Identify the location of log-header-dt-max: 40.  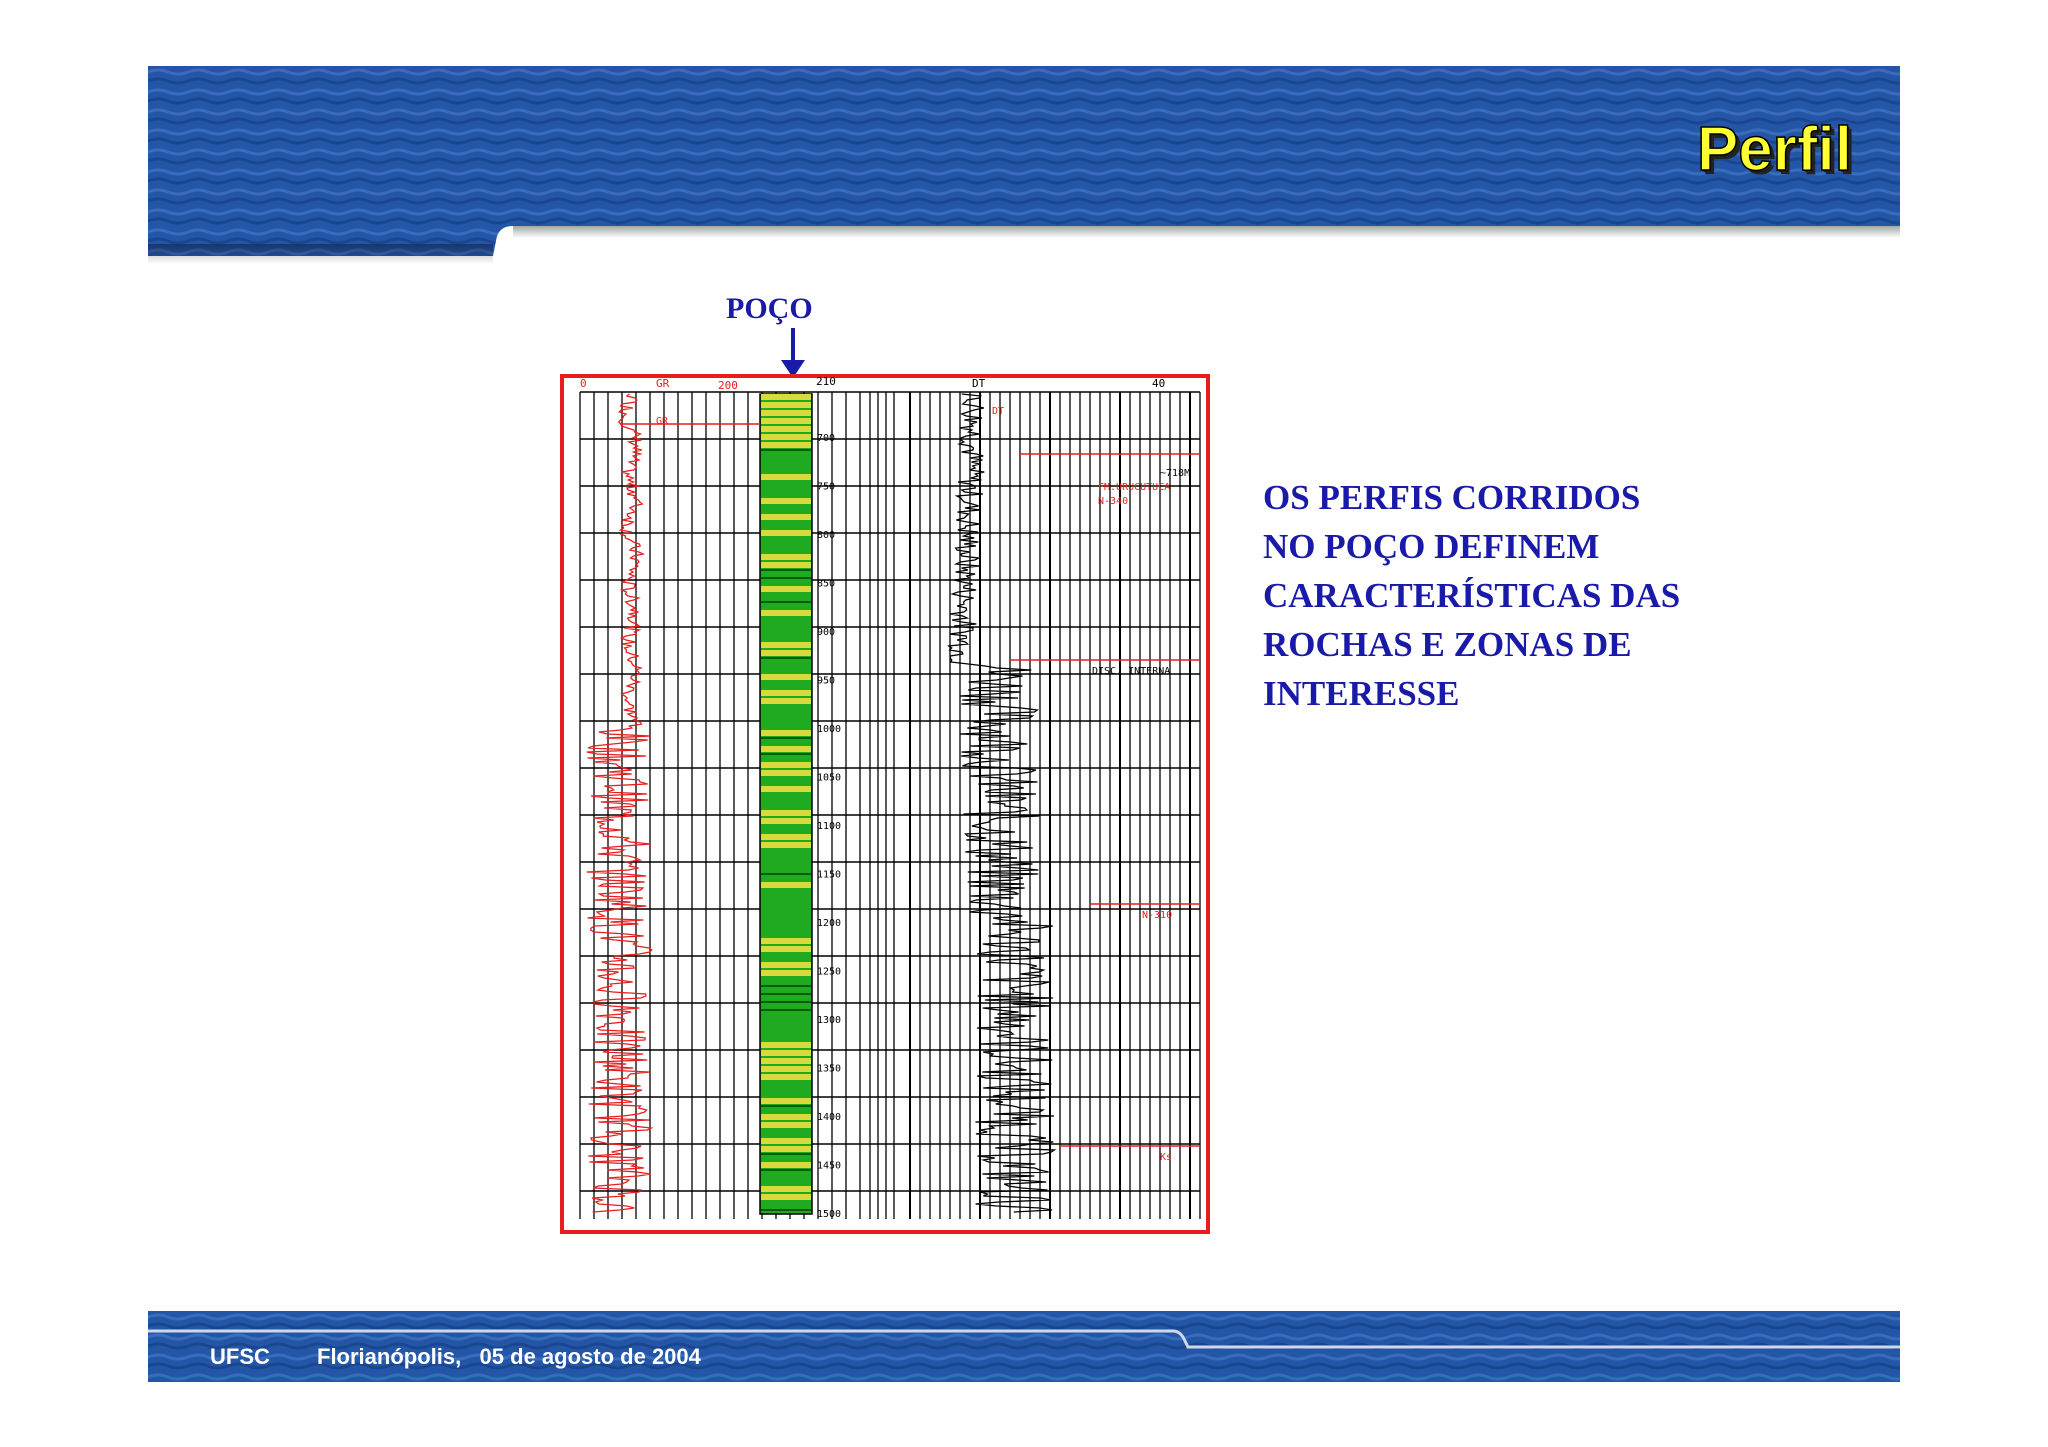
(1158, 383).